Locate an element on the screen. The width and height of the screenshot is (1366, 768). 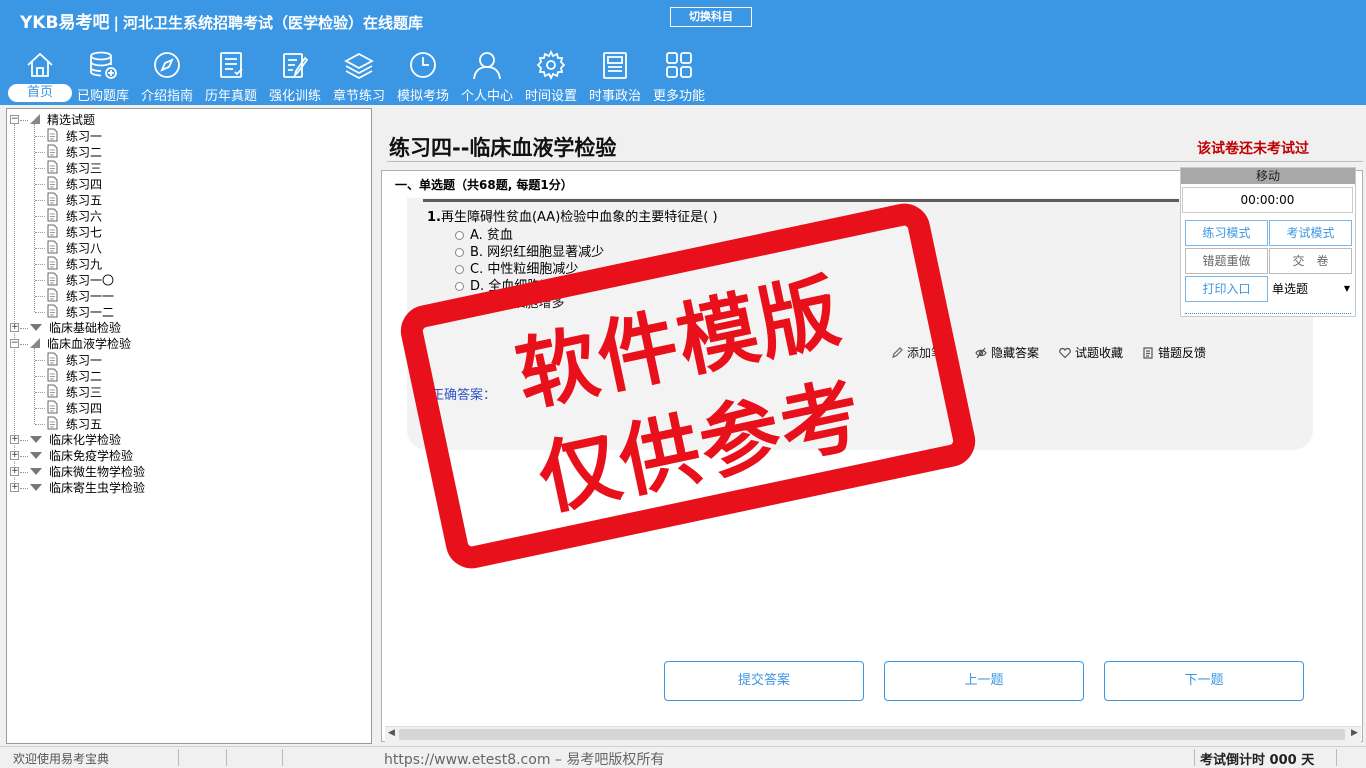
nav-profile: 个人中心 is located at coordinates (487, 76).